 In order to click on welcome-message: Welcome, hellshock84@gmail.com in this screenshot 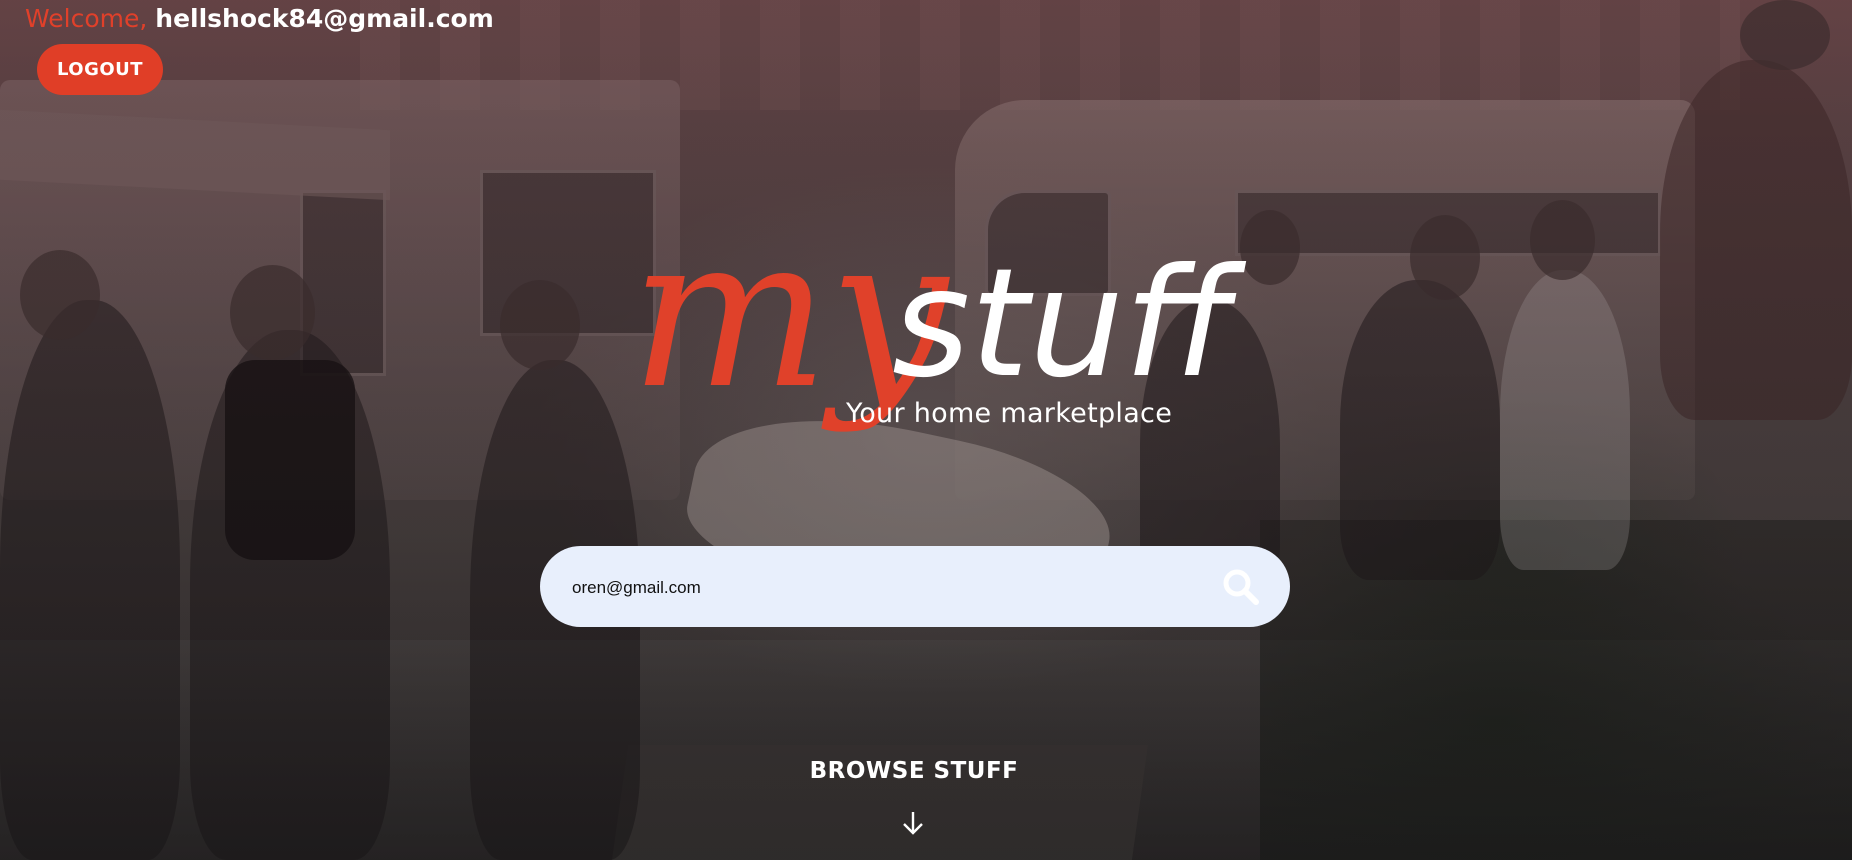, I will do `click(259, 19)`.